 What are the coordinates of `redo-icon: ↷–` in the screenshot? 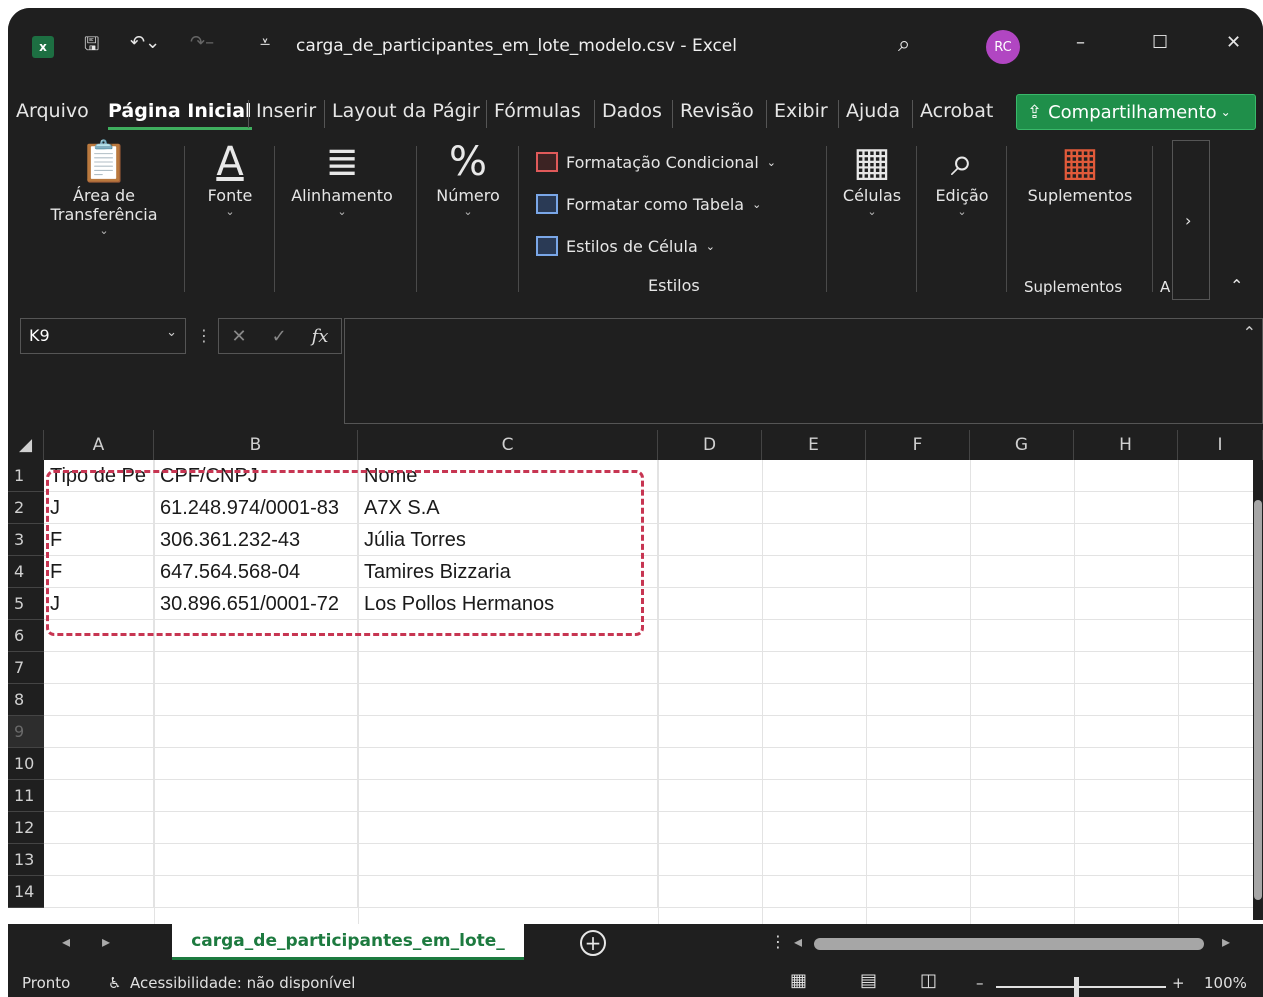 It's located at (202, 42).